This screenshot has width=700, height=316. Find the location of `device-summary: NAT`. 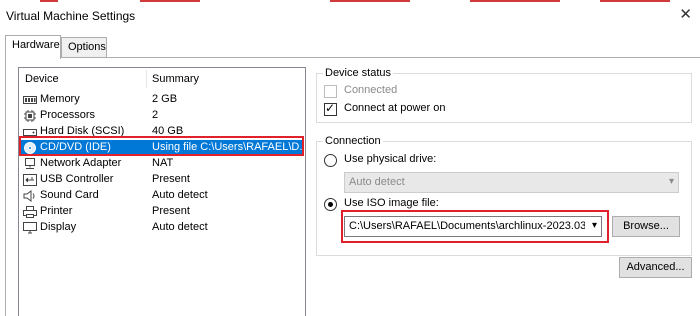

device-summary: NAT is located at coordinates (163, 163).